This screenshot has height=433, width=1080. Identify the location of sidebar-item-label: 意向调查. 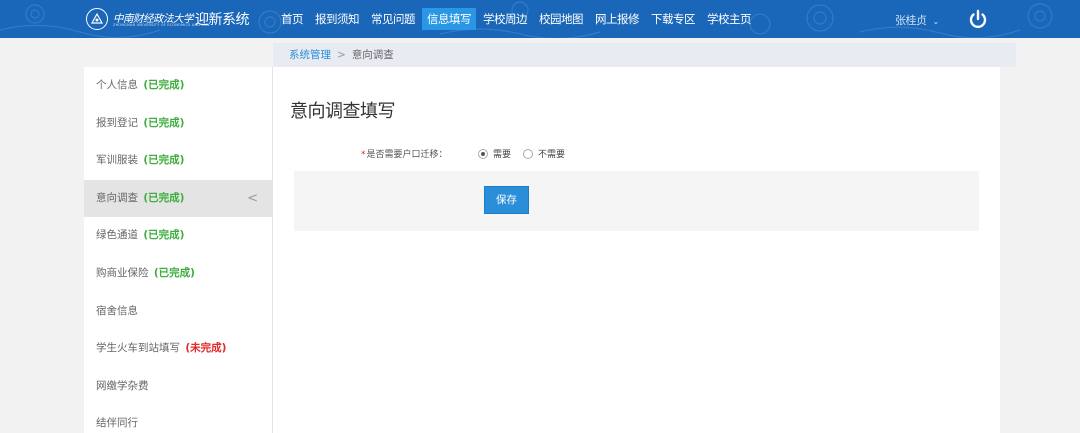
(117, 197).